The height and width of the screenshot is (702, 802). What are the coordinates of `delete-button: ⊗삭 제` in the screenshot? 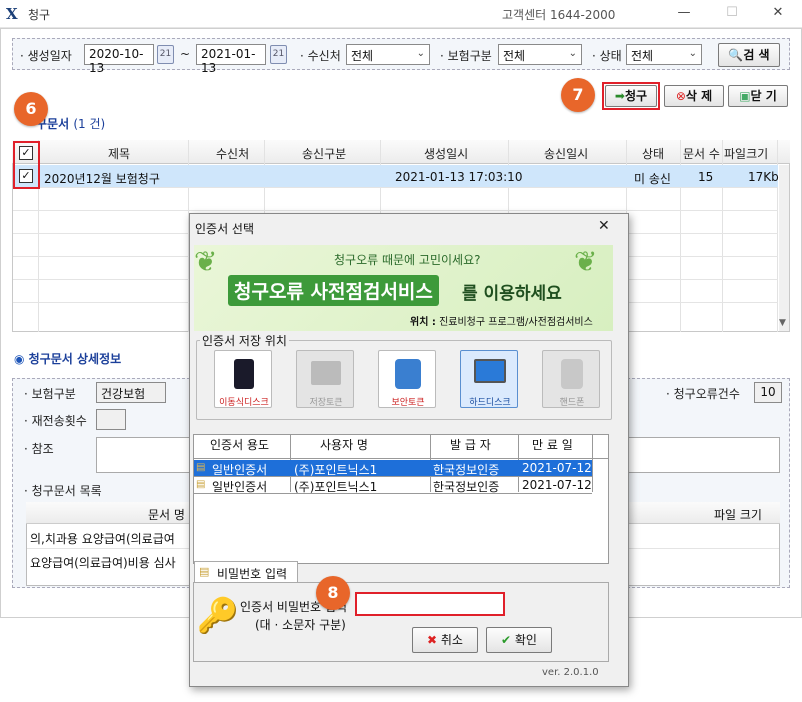 It's located at (694, 96).